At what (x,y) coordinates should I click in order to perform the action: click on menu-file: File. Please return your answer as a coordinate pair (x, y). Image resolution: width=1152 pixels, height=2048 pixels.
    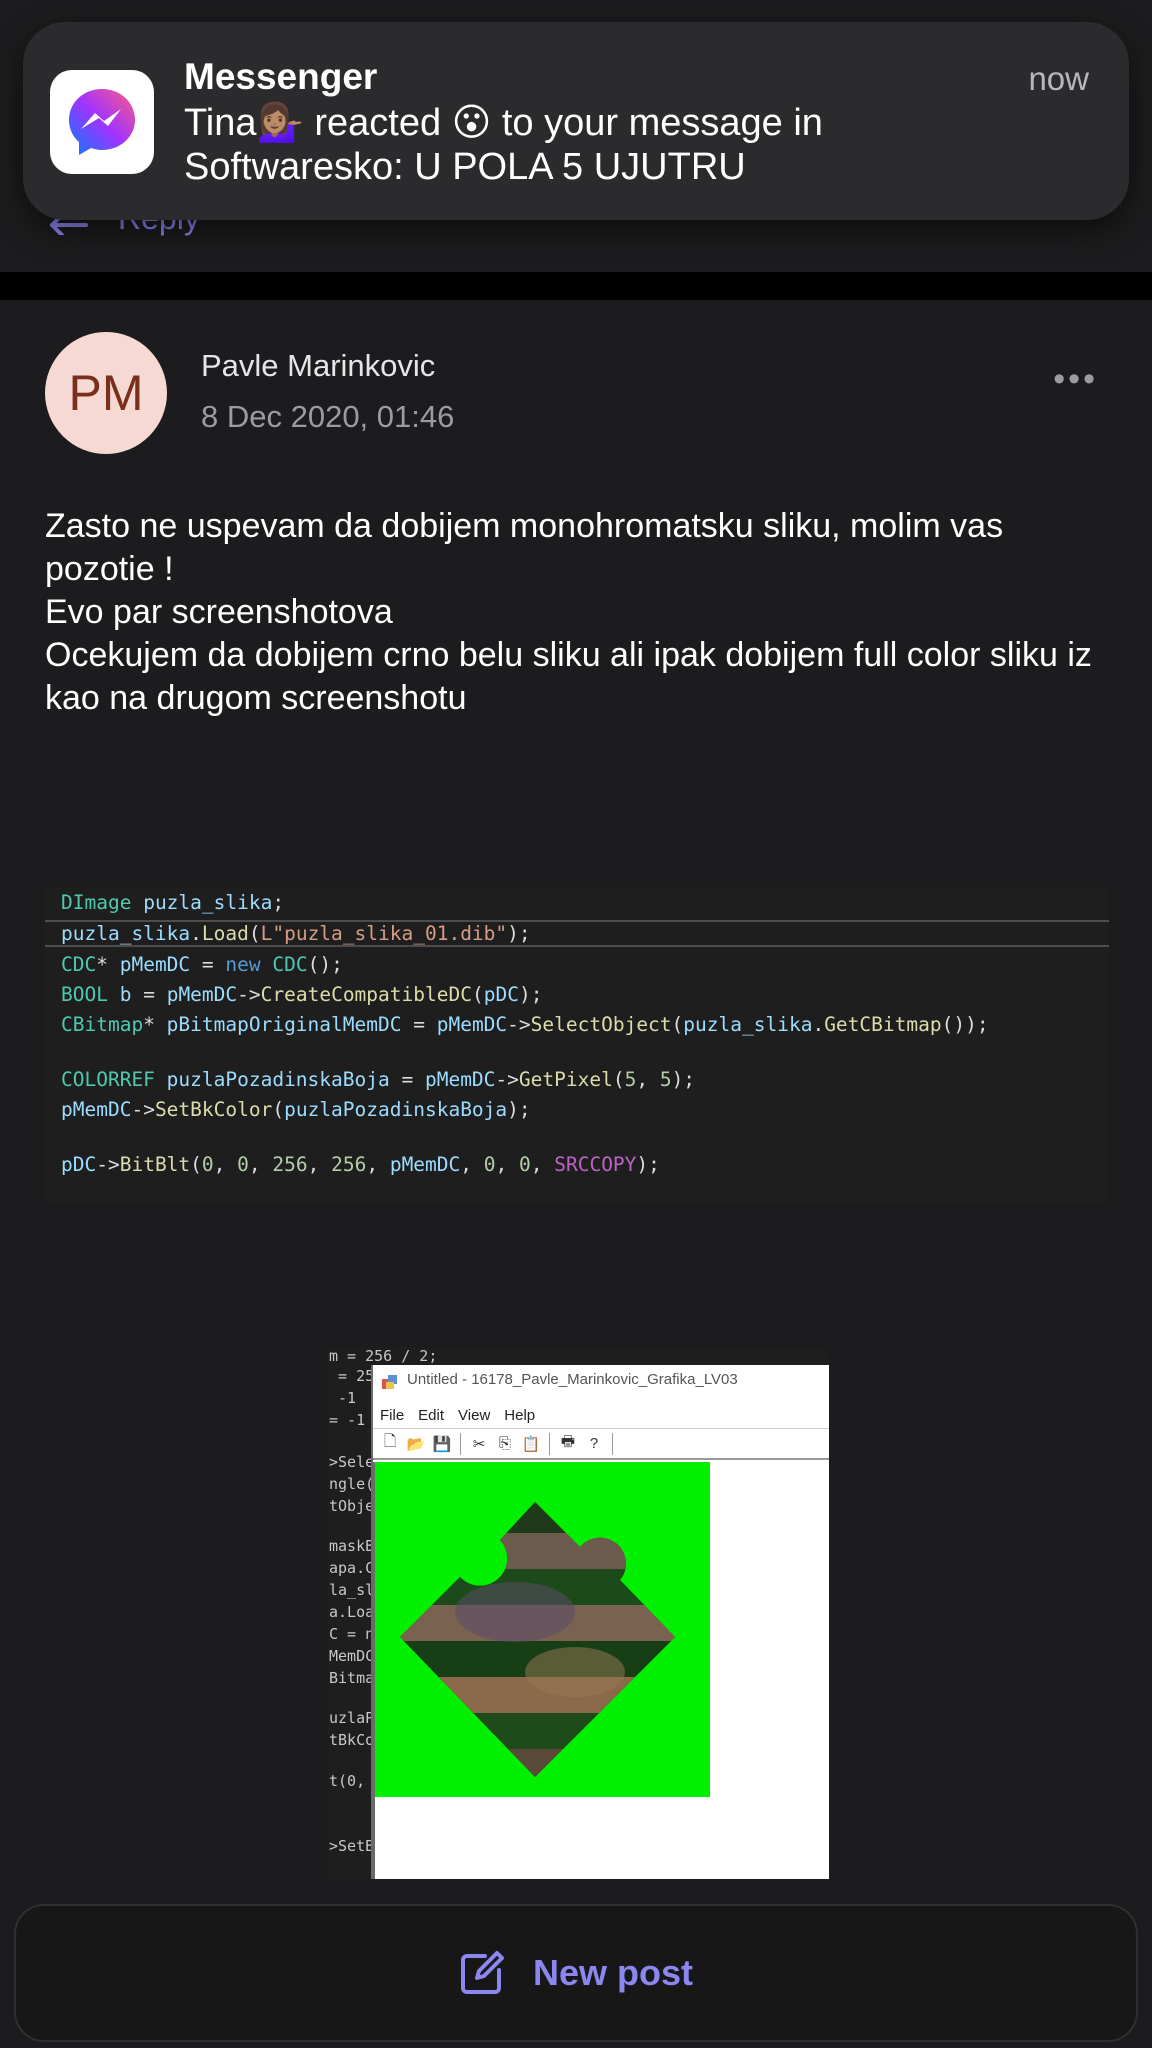
    Looking at the image, I should click on (392, 1415).